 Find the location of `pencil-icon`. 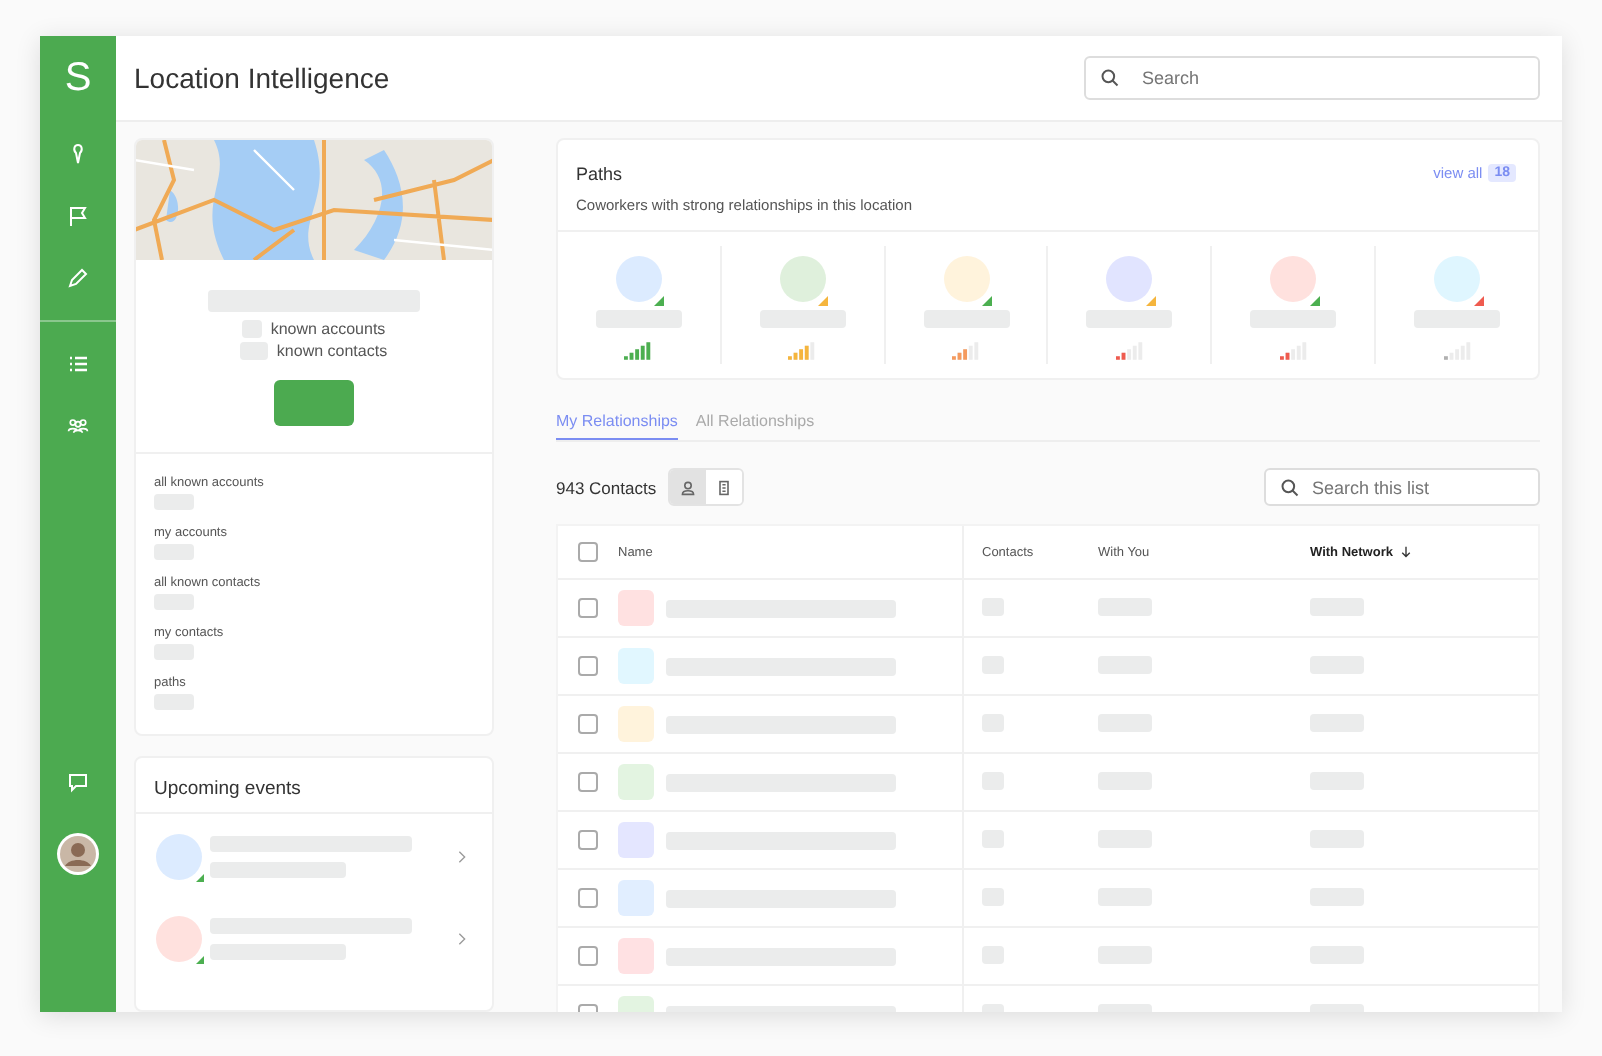

pencil-icon is located at coordinates (78, 278).